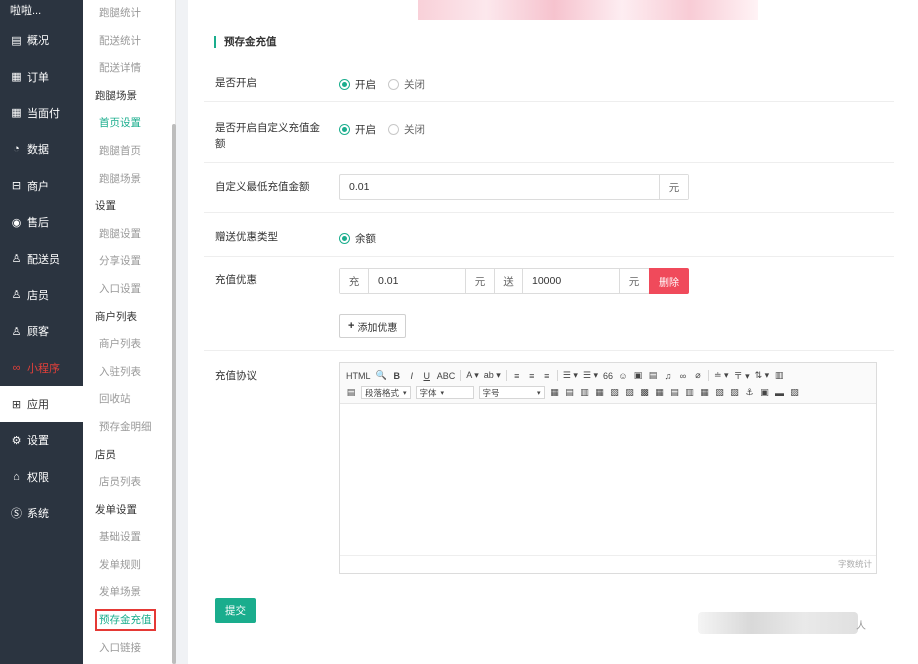  I want to click on nav-item: ⊞ 应用, so click(41, 404).